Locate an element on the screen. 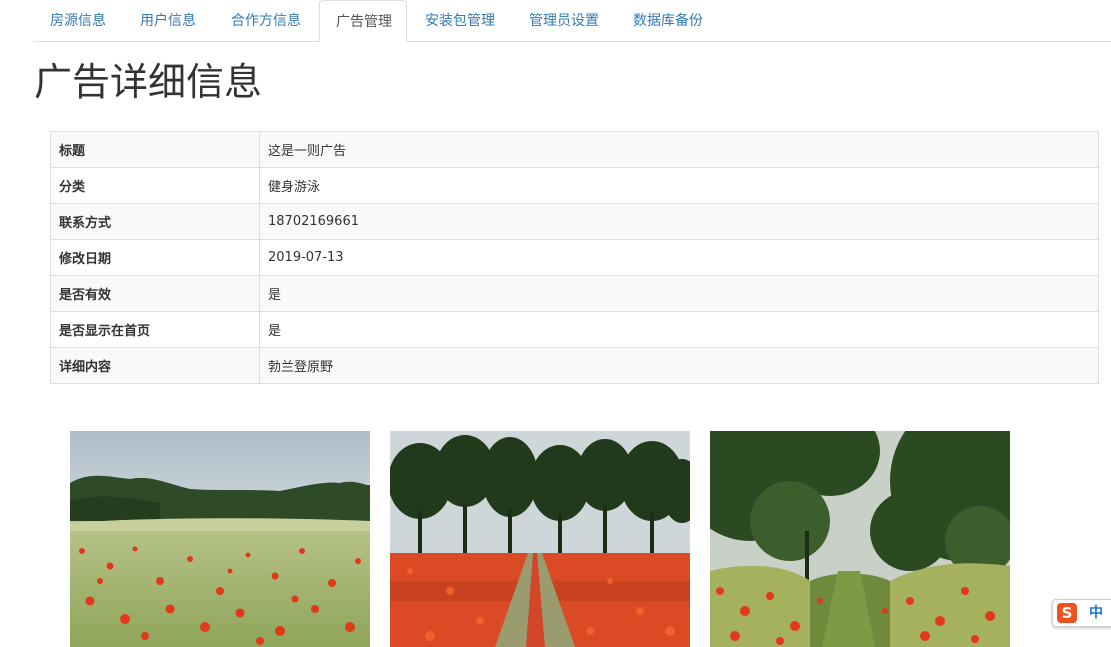 The image size is (1111, 647). row-value: 18702169661 is located at coordinates (679, 221).